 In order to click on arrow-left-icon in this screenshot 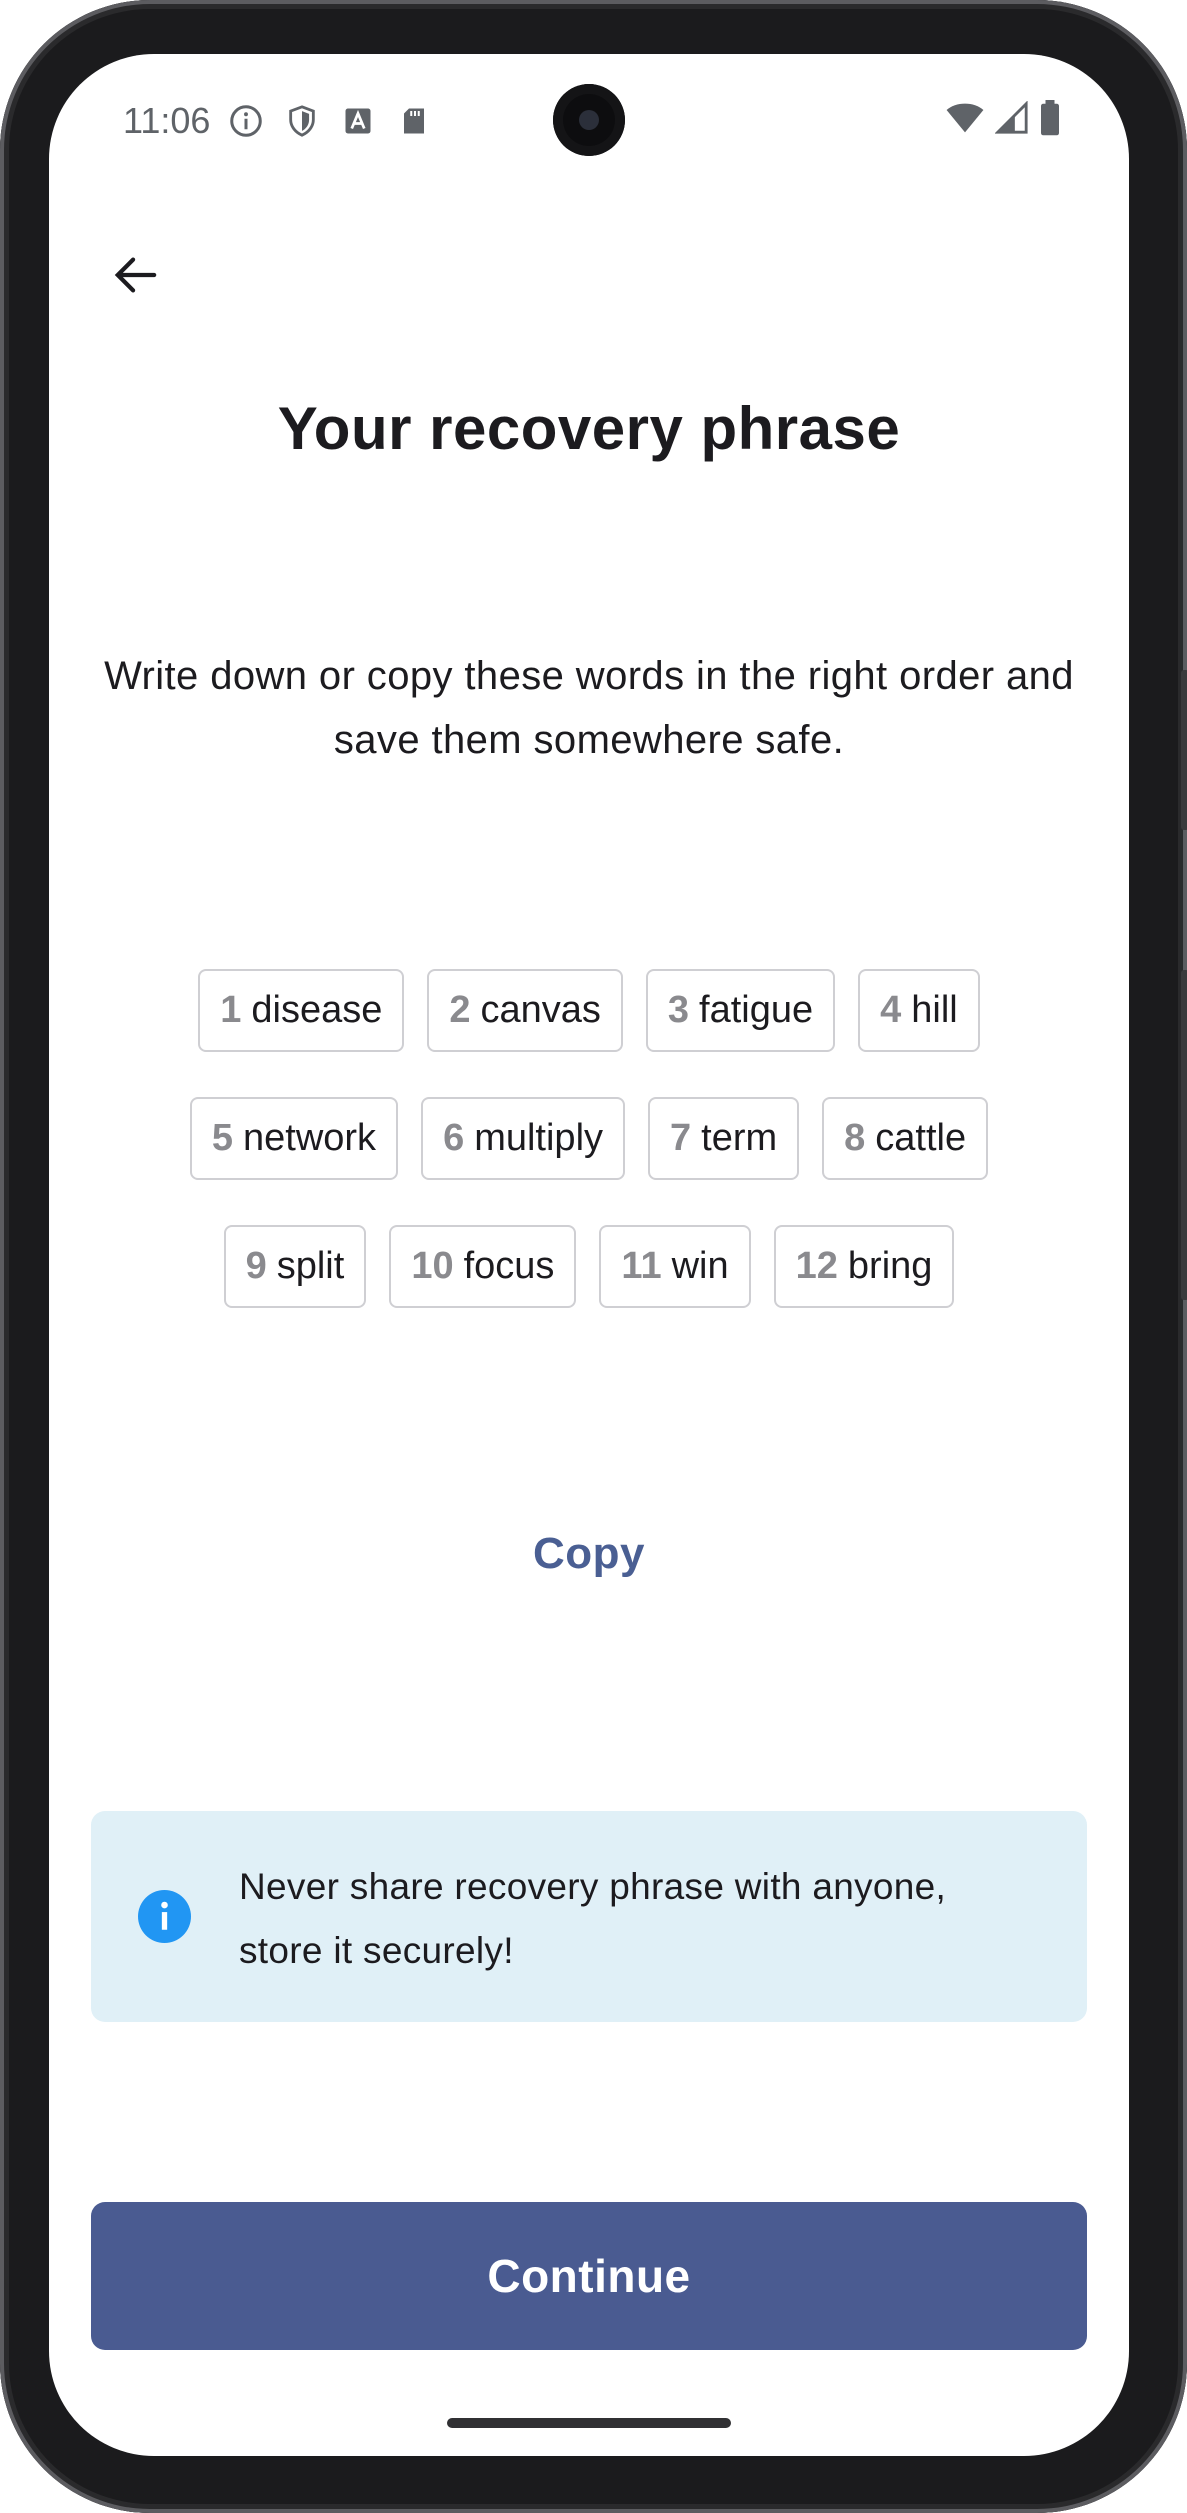, I will do `click(135, 275)`.